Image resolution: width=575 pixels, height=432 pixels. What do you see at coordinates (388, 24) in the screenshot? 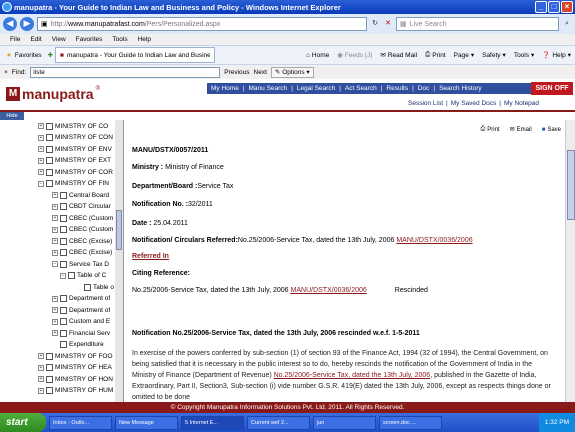
I see `stop-icon: ✕` at bounding box center [388, 24].